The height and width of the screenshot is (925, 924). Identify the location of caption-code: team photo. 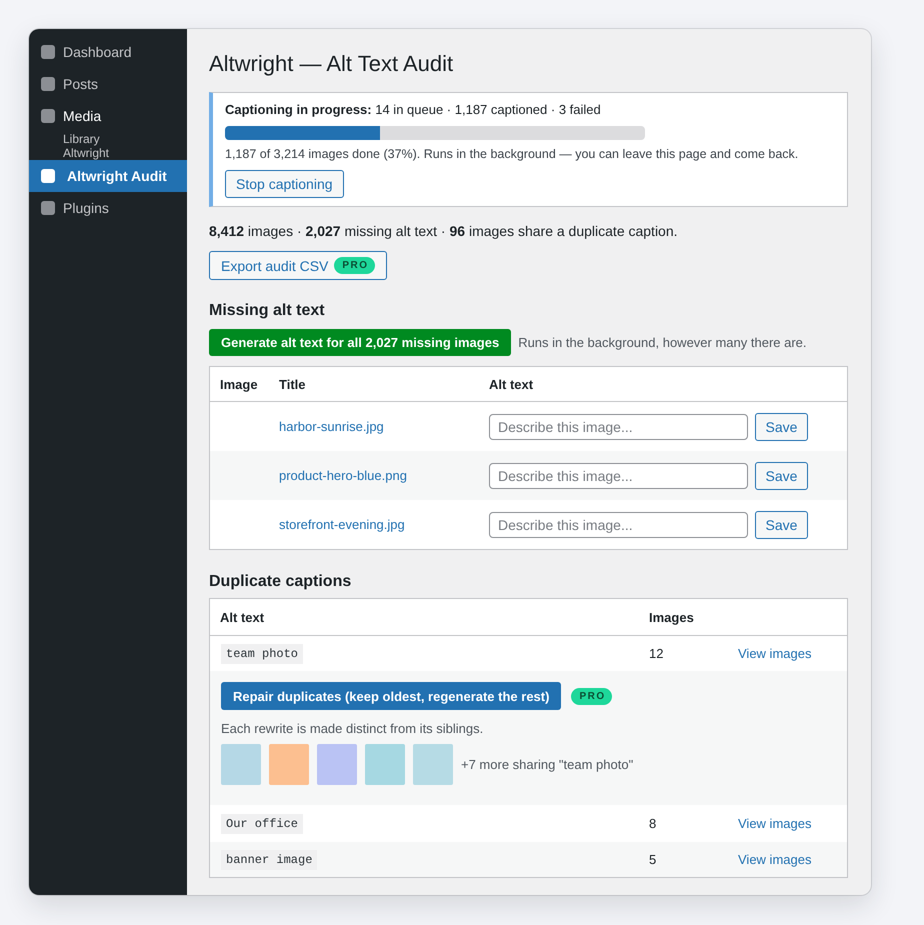
(262, 654).